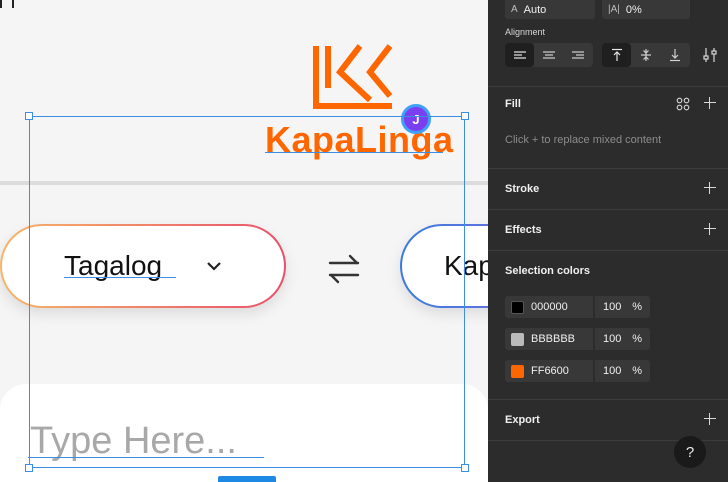 This screenshot has height=482, width=728. I want to click on align-left-button, so click(519, 55).